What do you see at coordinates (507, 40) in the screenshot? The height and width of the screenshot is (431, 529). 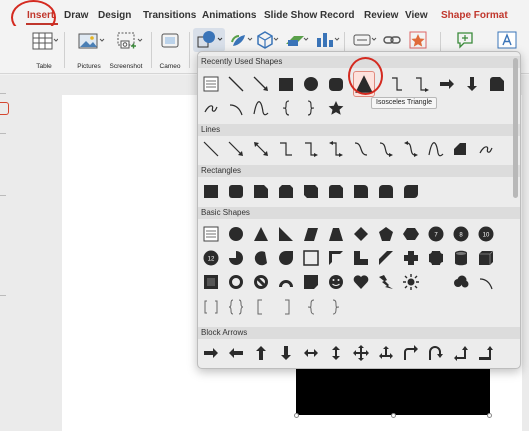 I see `wordart-button` at bounding box center [507, 40].